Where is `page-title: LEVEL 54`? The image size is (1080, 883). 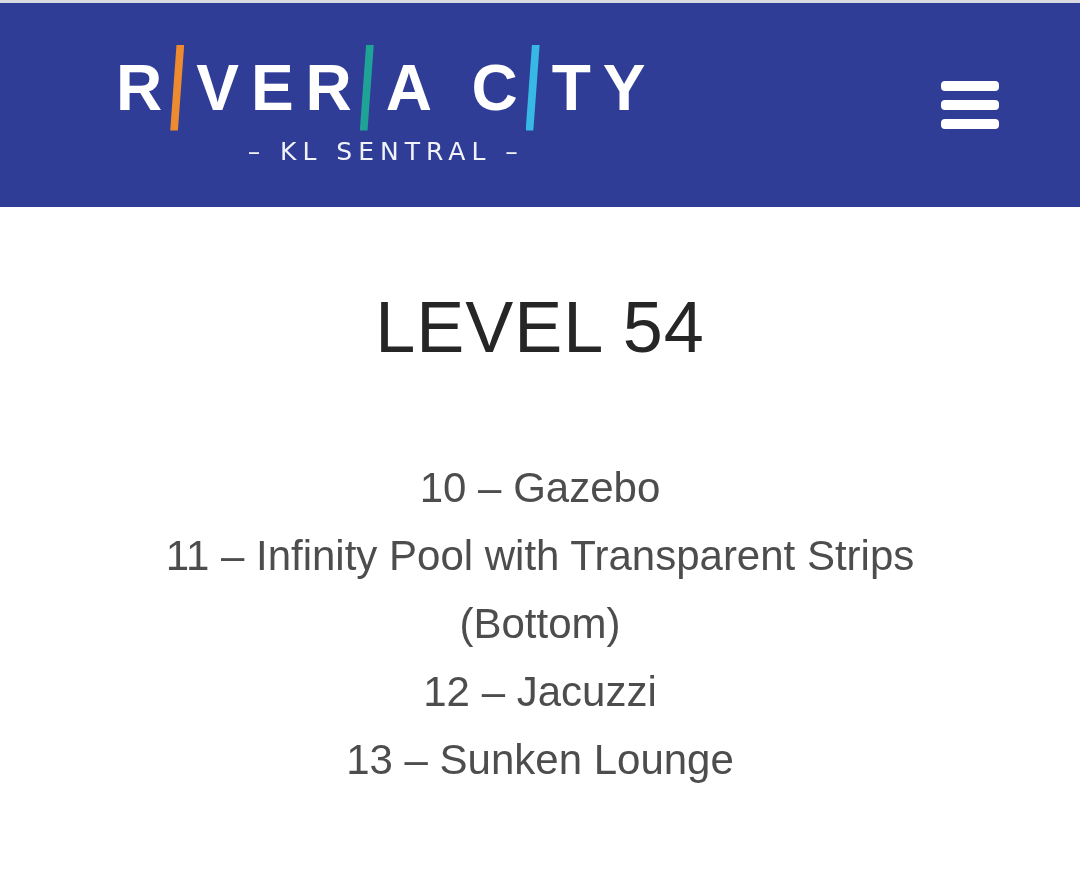
page-title: LEVEL 54 is located at coordinates (540, 327).